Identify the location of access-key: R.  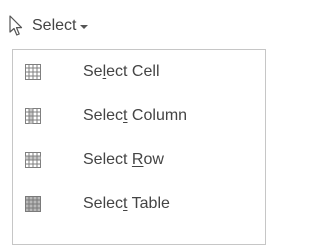
(137, 159).